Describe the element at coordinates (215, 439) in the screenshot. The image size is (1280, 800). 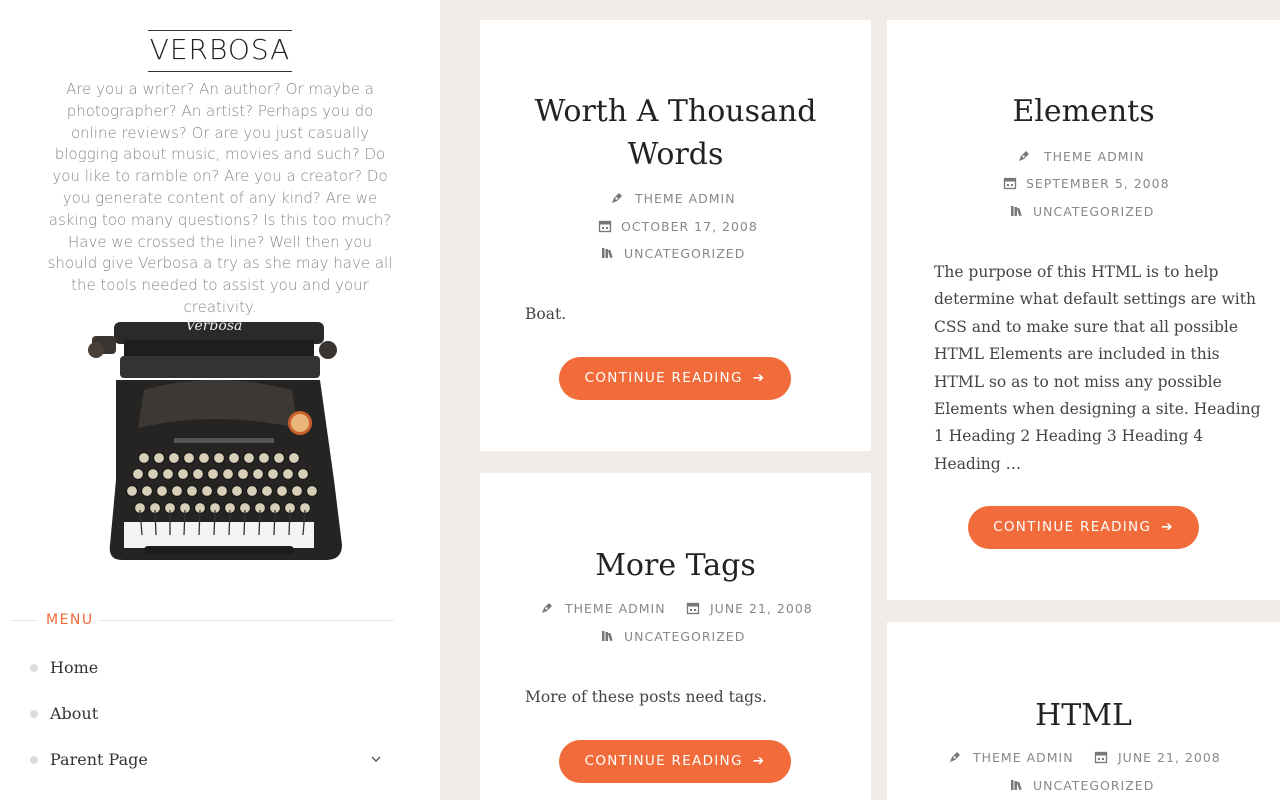
I see `typewriter-image: Verbosa` at that location.